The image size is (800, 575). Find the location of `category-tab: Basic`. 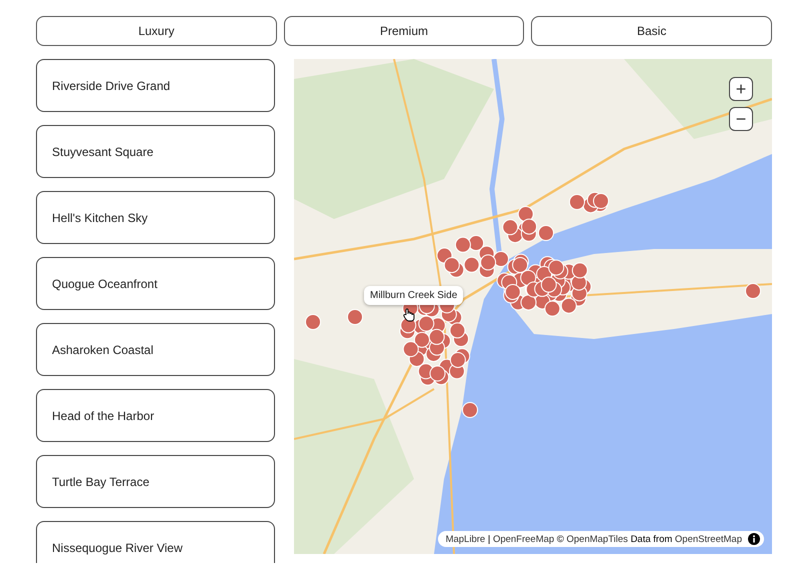

category-tab: Basic is located at coordinates (651, 31).